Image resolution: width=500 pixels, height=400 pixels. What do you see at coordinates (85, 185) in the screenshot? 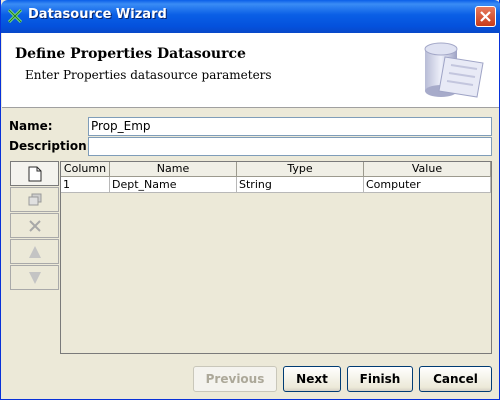
I see `cell-column: 1` at bounding box center [85, 185].